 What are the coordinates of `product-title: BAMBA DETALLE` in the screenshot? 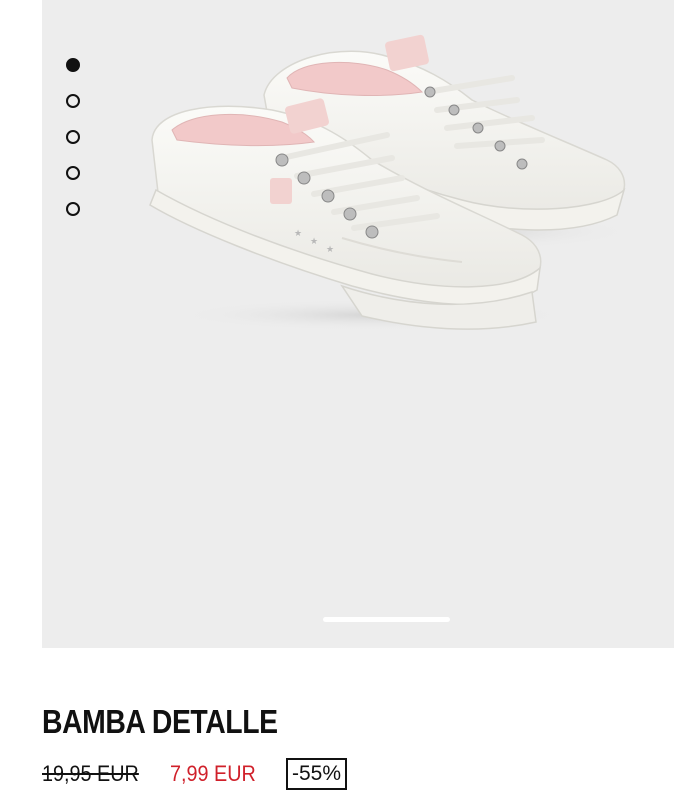 It's located at (160, 721).